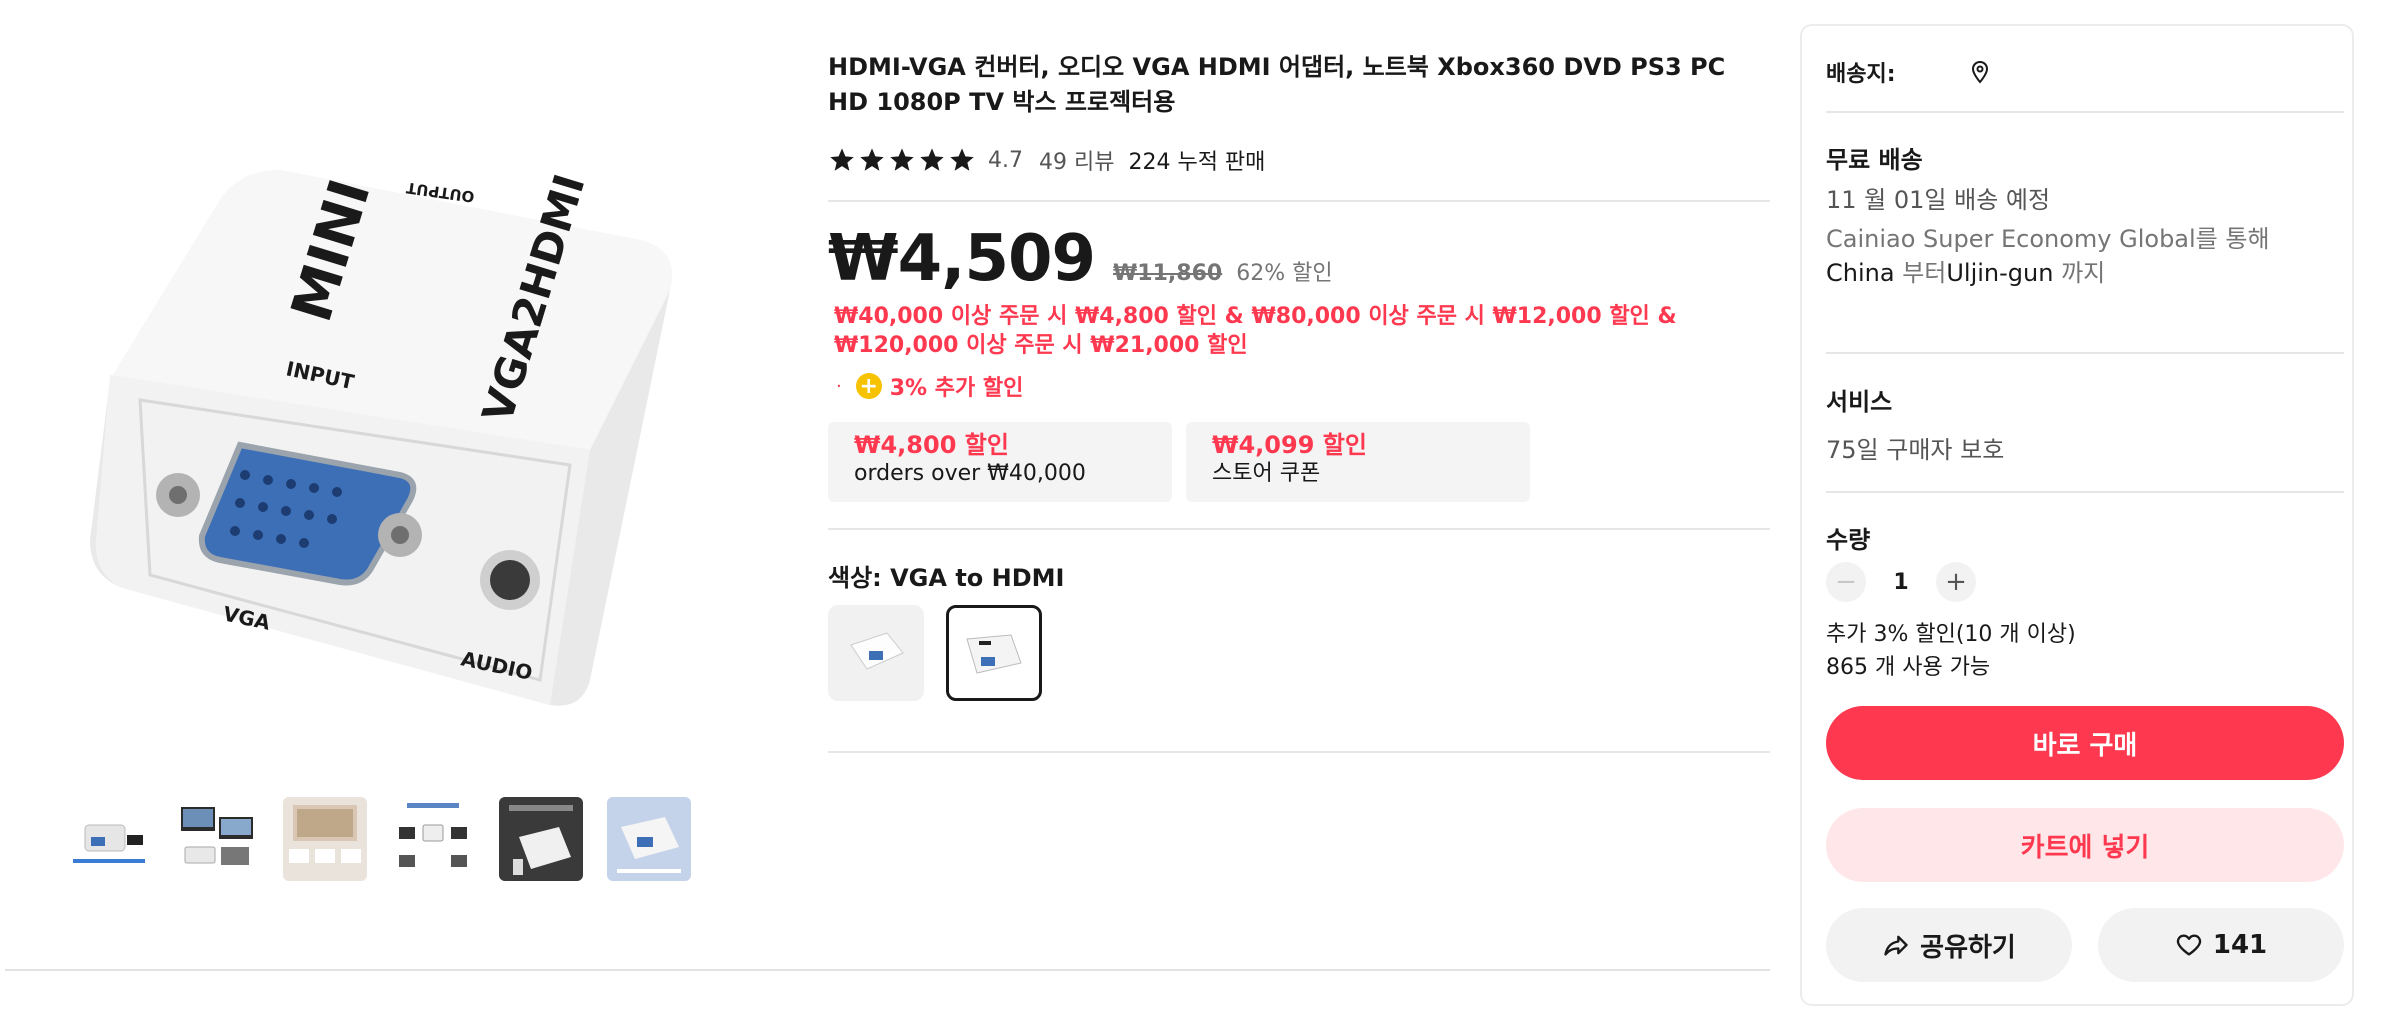 Image resolution: width=2381 pixels, height=1030 pixels. What do you see at coordinates (887, 970) in the screenshot?
I see `section-divider` at bounding box center [887, 970].